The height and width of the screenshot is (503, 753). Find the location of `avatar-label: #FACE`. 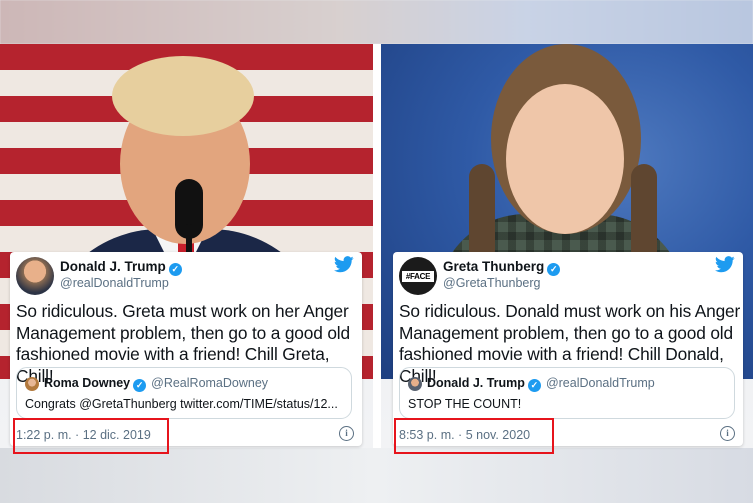

avatar-label: #FACE is located at coordinates (418, 276).